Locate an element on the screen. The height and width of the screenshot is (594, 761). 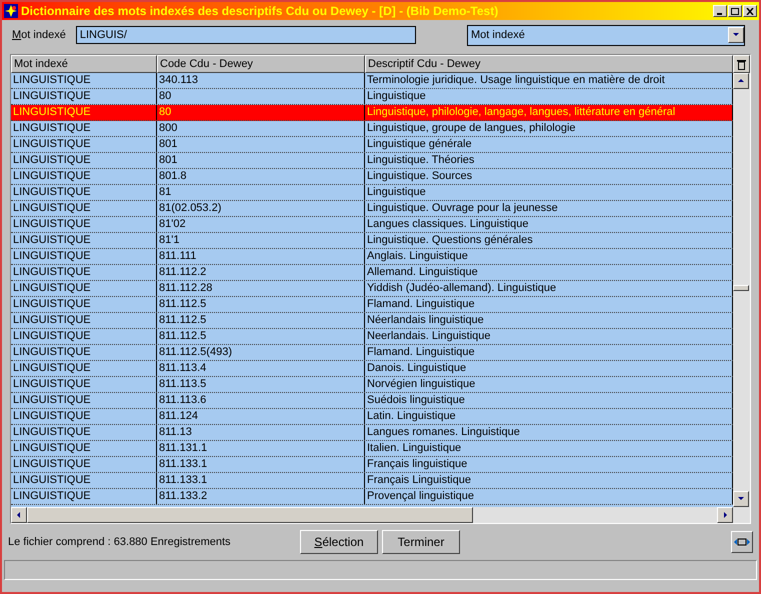
index-dropdown: Mot indexé is located at coordinates (606, 35).